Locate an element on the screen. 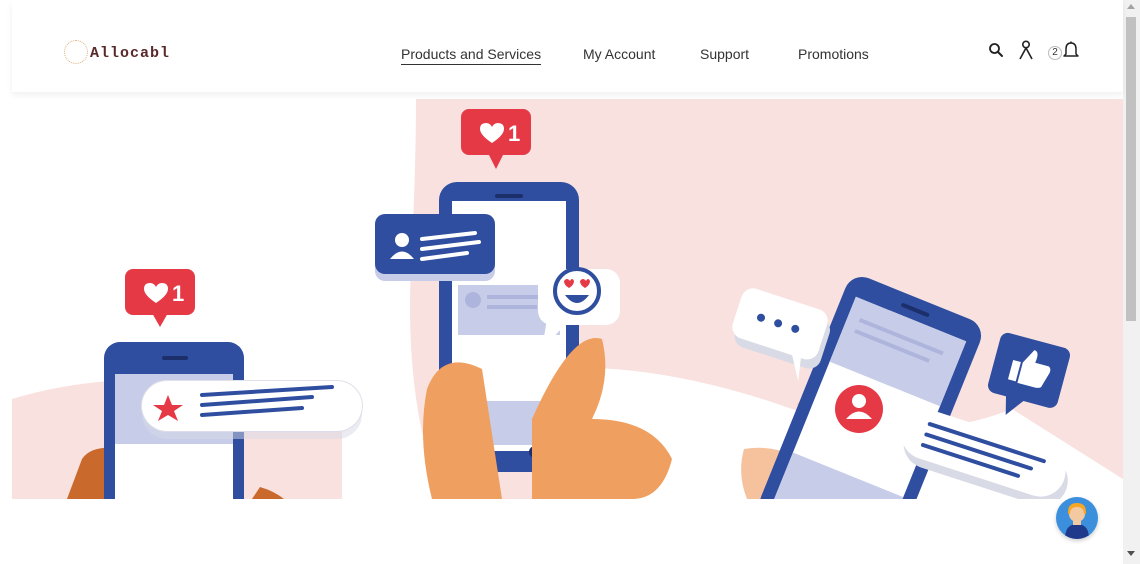  notification-count-badge: 2 is located at coordinates (1055, 53).